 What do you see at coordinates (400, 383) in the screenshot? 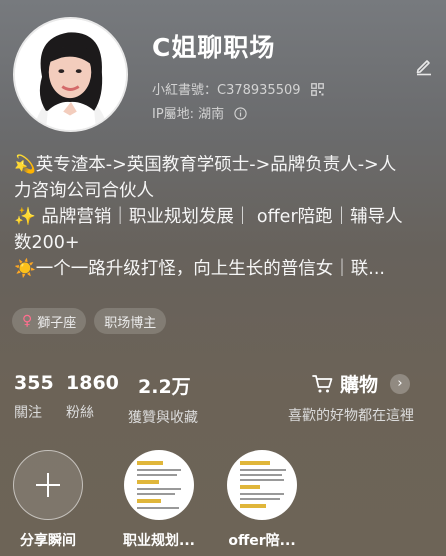
I see `chevron-right-icon: ›` at bounding box center [400, 383].